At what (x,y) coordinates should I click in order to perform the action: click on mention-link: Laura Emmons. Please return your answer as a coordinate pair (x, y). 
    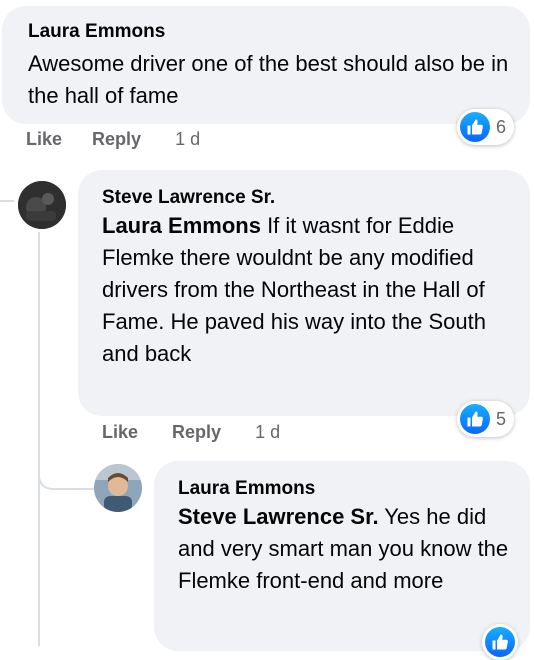
    Looking at the image, I should click on (181, 225).